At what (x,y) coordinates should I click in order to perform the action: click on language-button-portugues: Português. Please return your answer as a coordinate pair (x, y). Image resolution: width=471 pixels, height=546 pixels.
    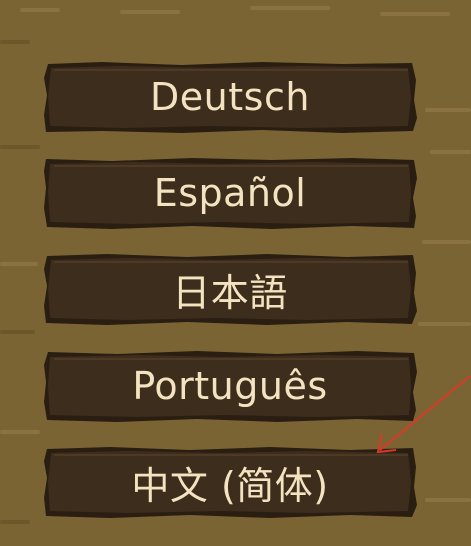
    Looking at the image, I should click on (230, 386).